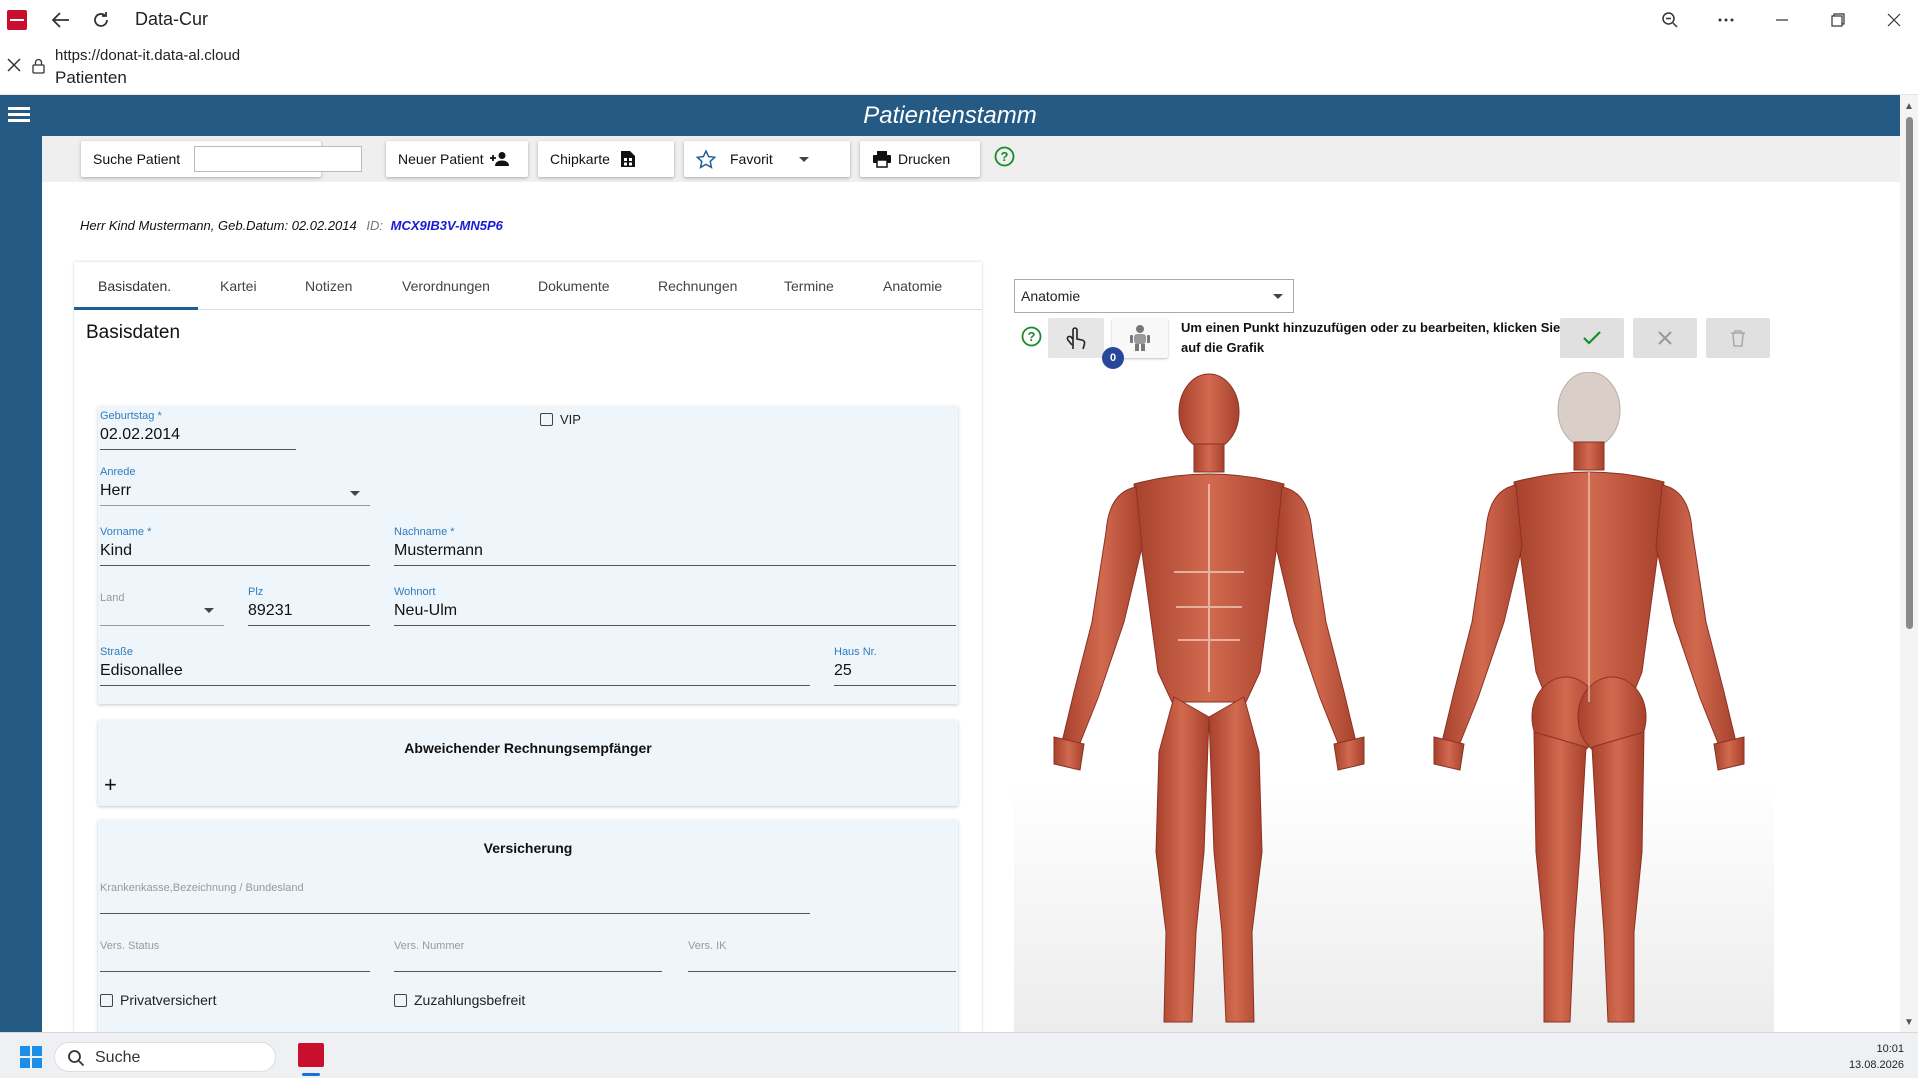 Image resolution: width=1918 pixels, height=1078 pixels. I want to click on billing-recipient-title: Abweichender Rechnungsempfänger, so click(528, 748).